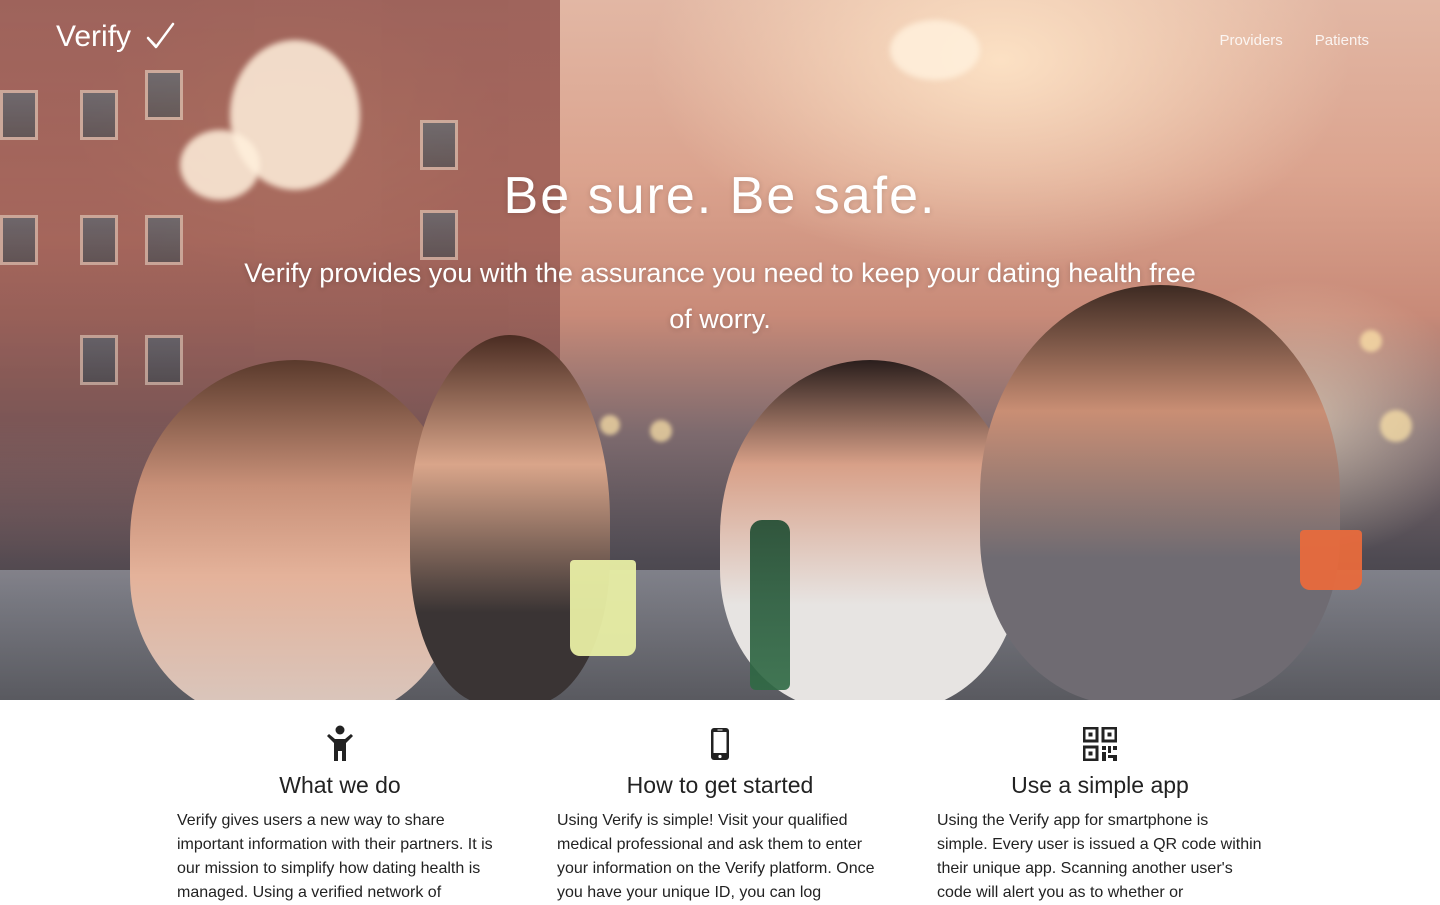 The width and height of the screenshot is (1440, 905). What do you see at coordinates (720, 196) in the screenshot?
I see `hero-headline: Be sure. Be safe.` at bounding box center [720, 196].